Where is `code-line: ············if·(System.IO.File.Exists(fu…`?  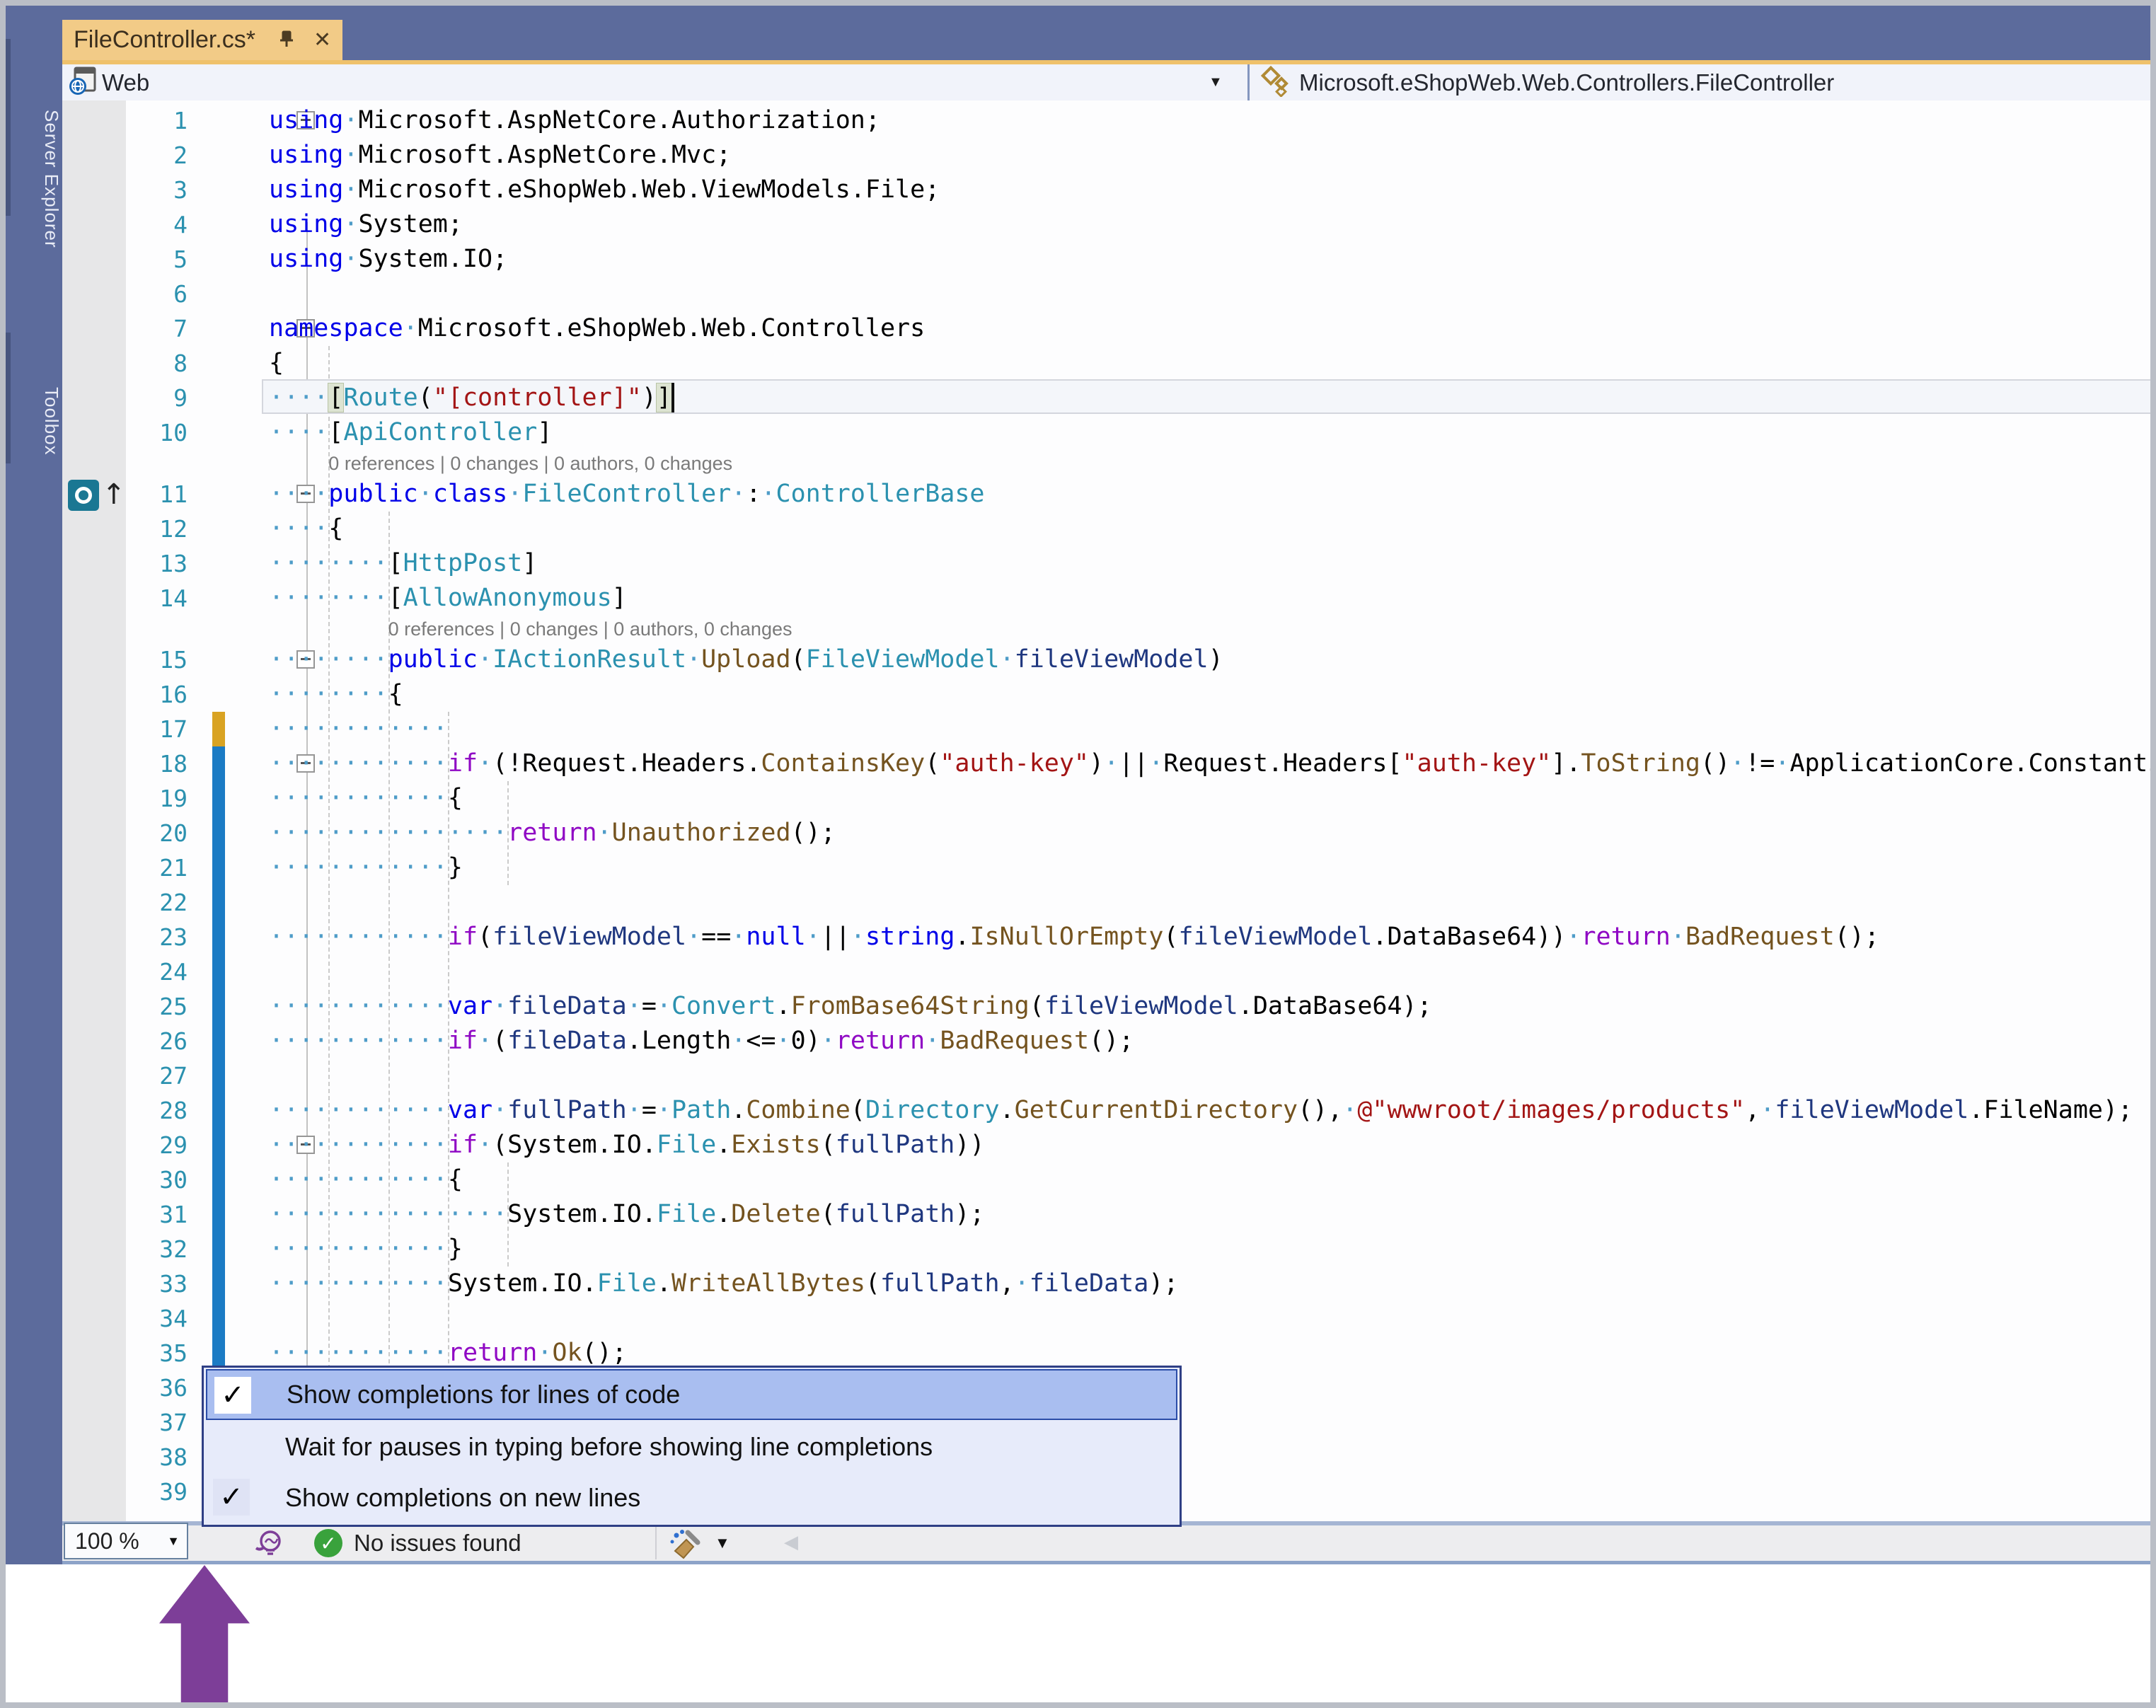 code-line: ············if·(System.IO.File.Exists(fu… is located at coordinates (627, 1145).